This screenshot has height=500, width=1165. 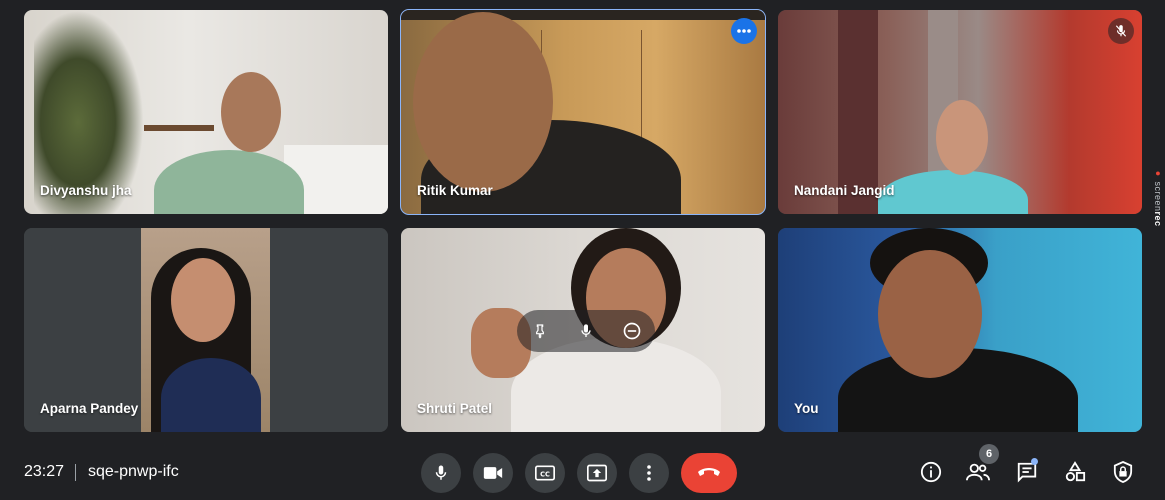 I want to click on hangup-icon, so click(x=709, y=472).